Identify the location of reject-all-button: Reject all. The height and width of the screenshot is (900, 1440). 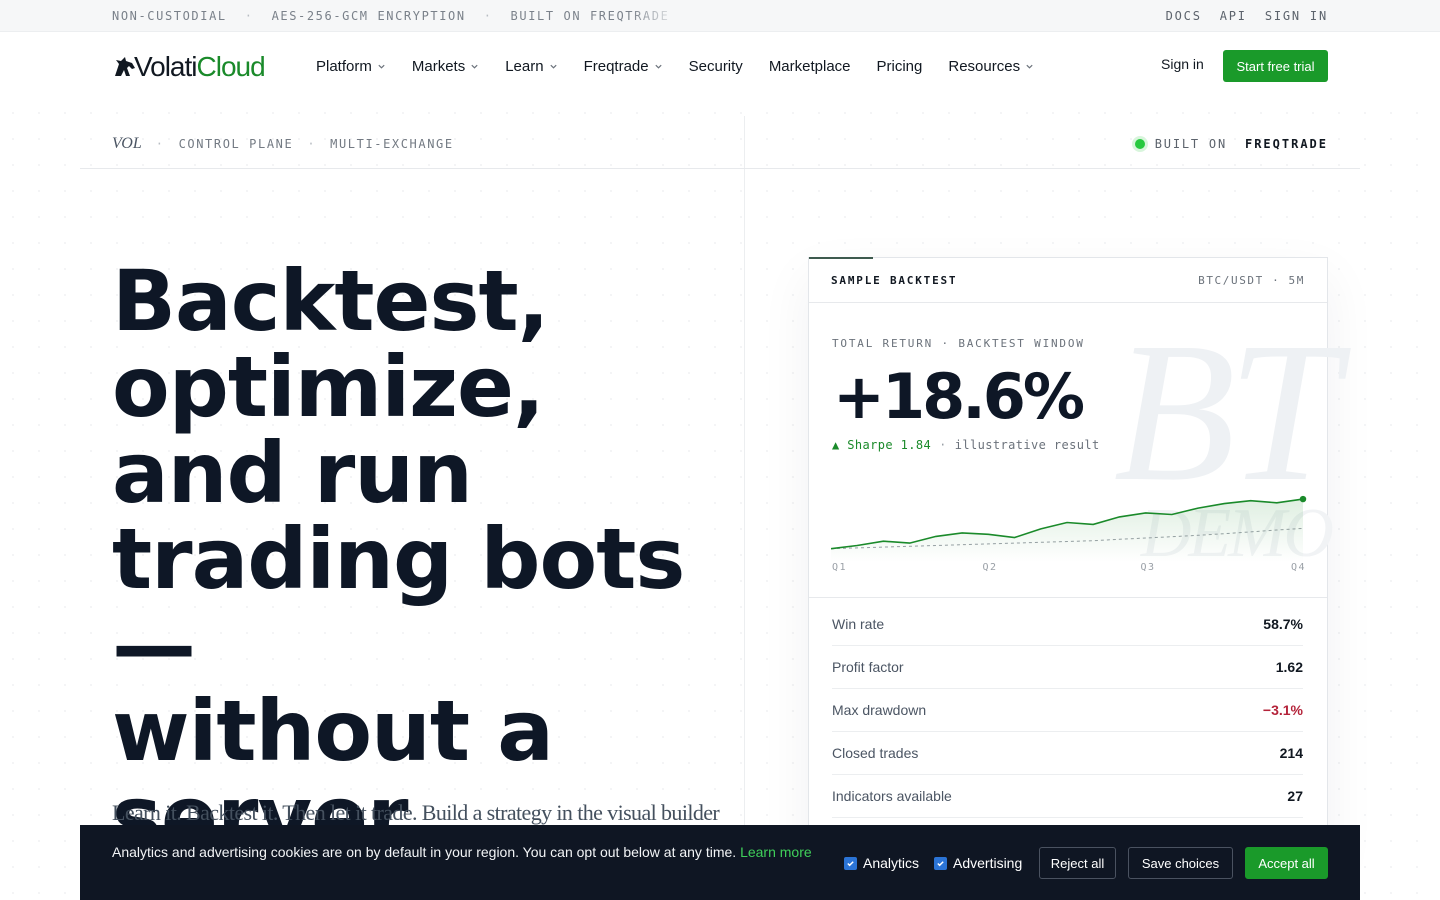
(1077, 863).